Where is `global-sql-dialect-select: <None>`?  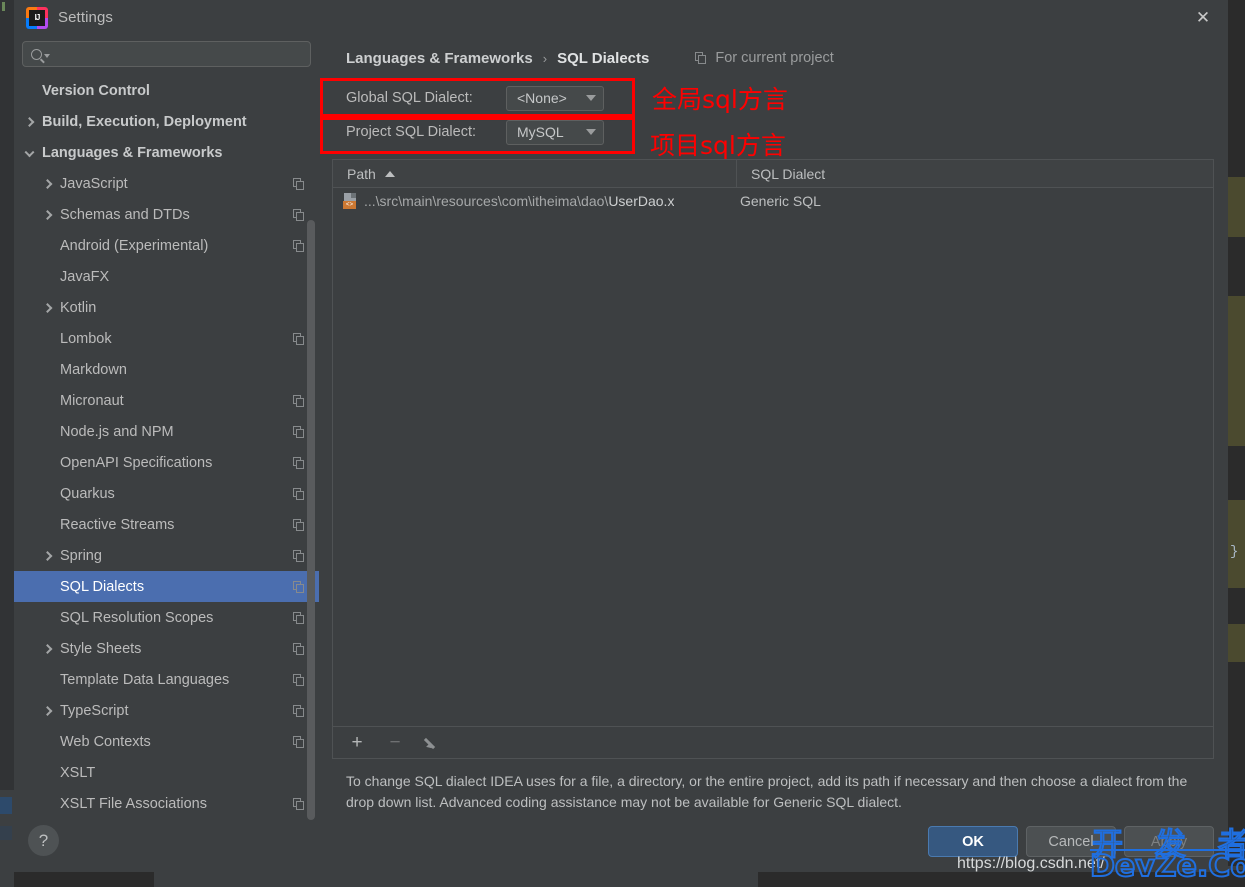
global-sql-dialect-select: <None> is located at coordinates (555, 98).